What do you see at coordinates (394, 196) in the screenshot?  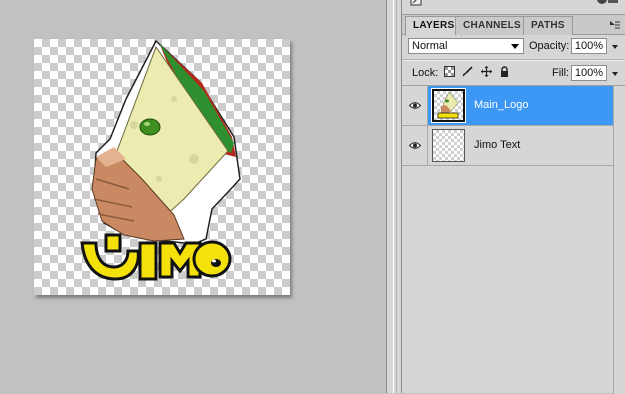 I see `panel-dock-divider` at bounding box center [394, 196].